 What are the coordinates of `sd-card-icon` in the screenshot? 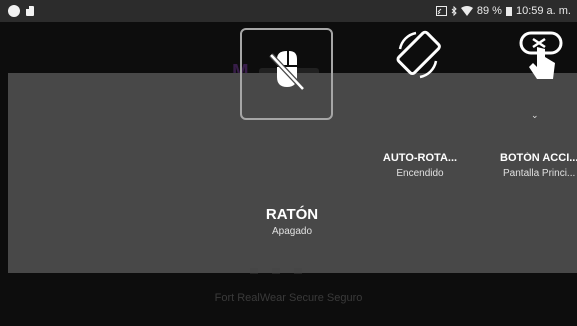 It's located at (30, 11).